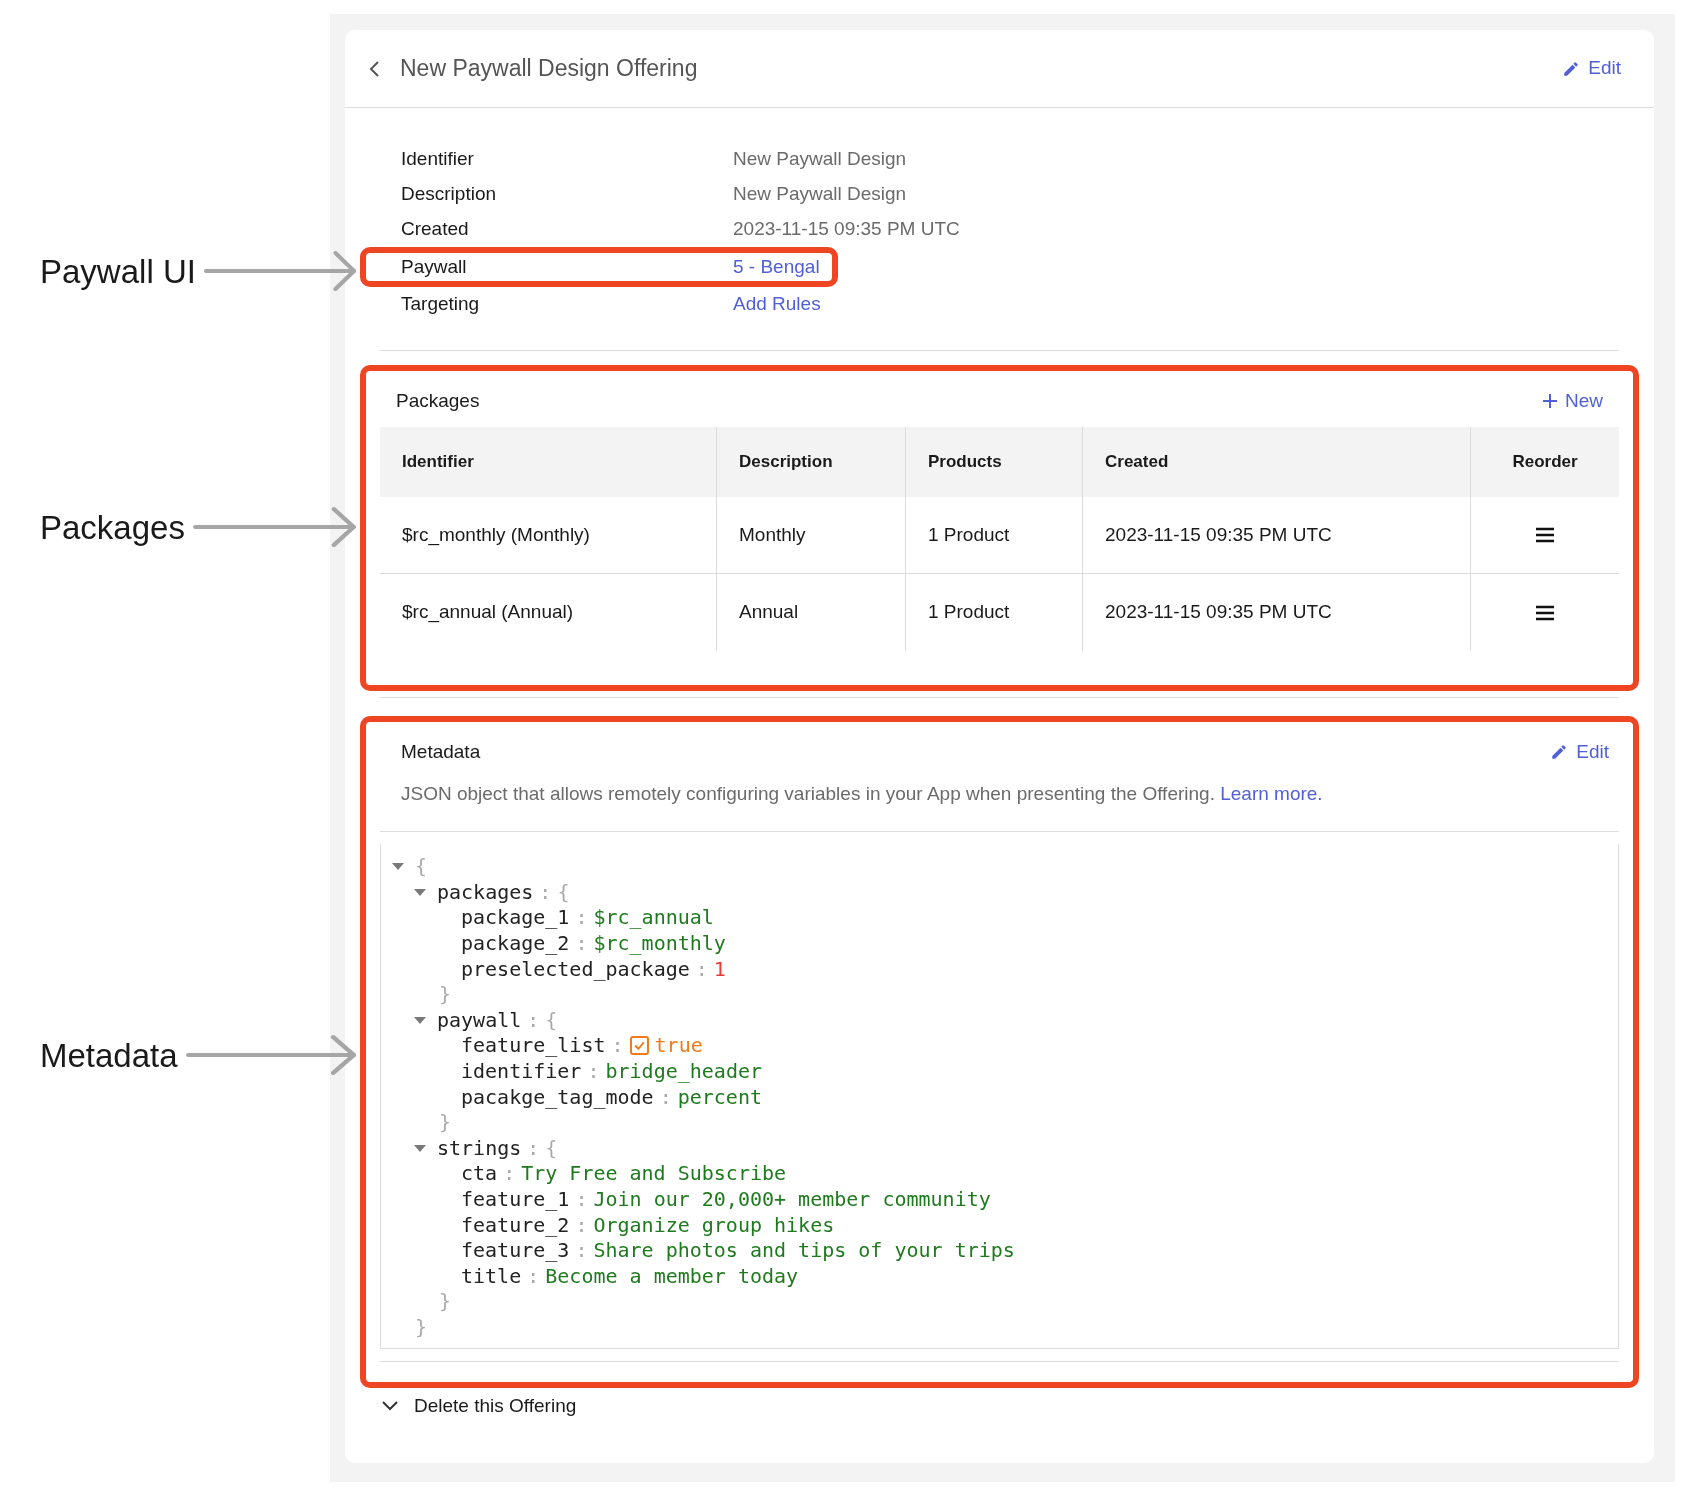 The width and height of the screenshot is (1697, 1499). What do you see at coordinates (112, 527) in the screenshot?
I see `callout-label: Packages` at bounding box center [112, 527].